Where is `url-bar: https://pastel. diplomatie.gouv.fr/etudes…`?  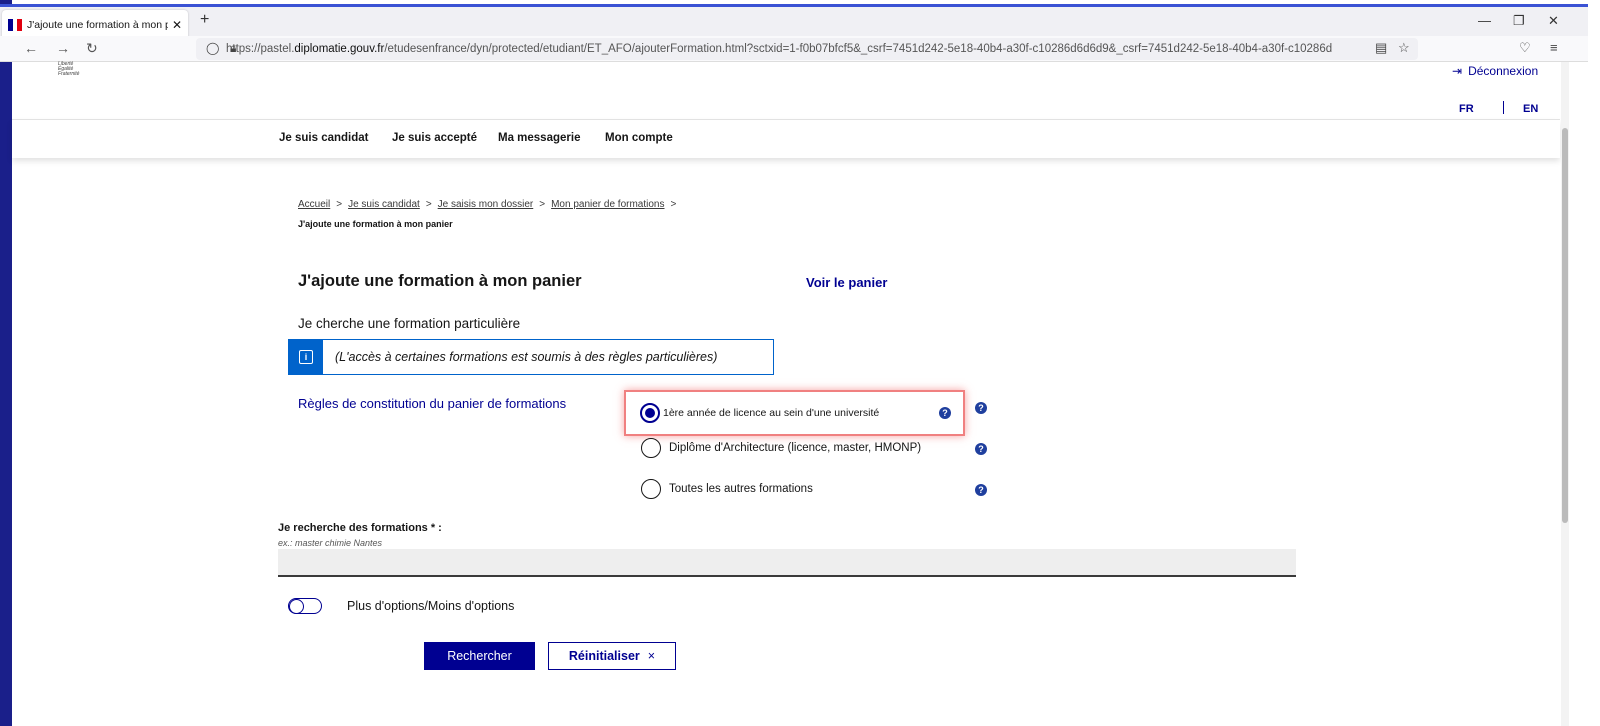
url-bar: https://pastel. diplomatie.gouv.fr/etudes… is located at coordinates (807, 49).